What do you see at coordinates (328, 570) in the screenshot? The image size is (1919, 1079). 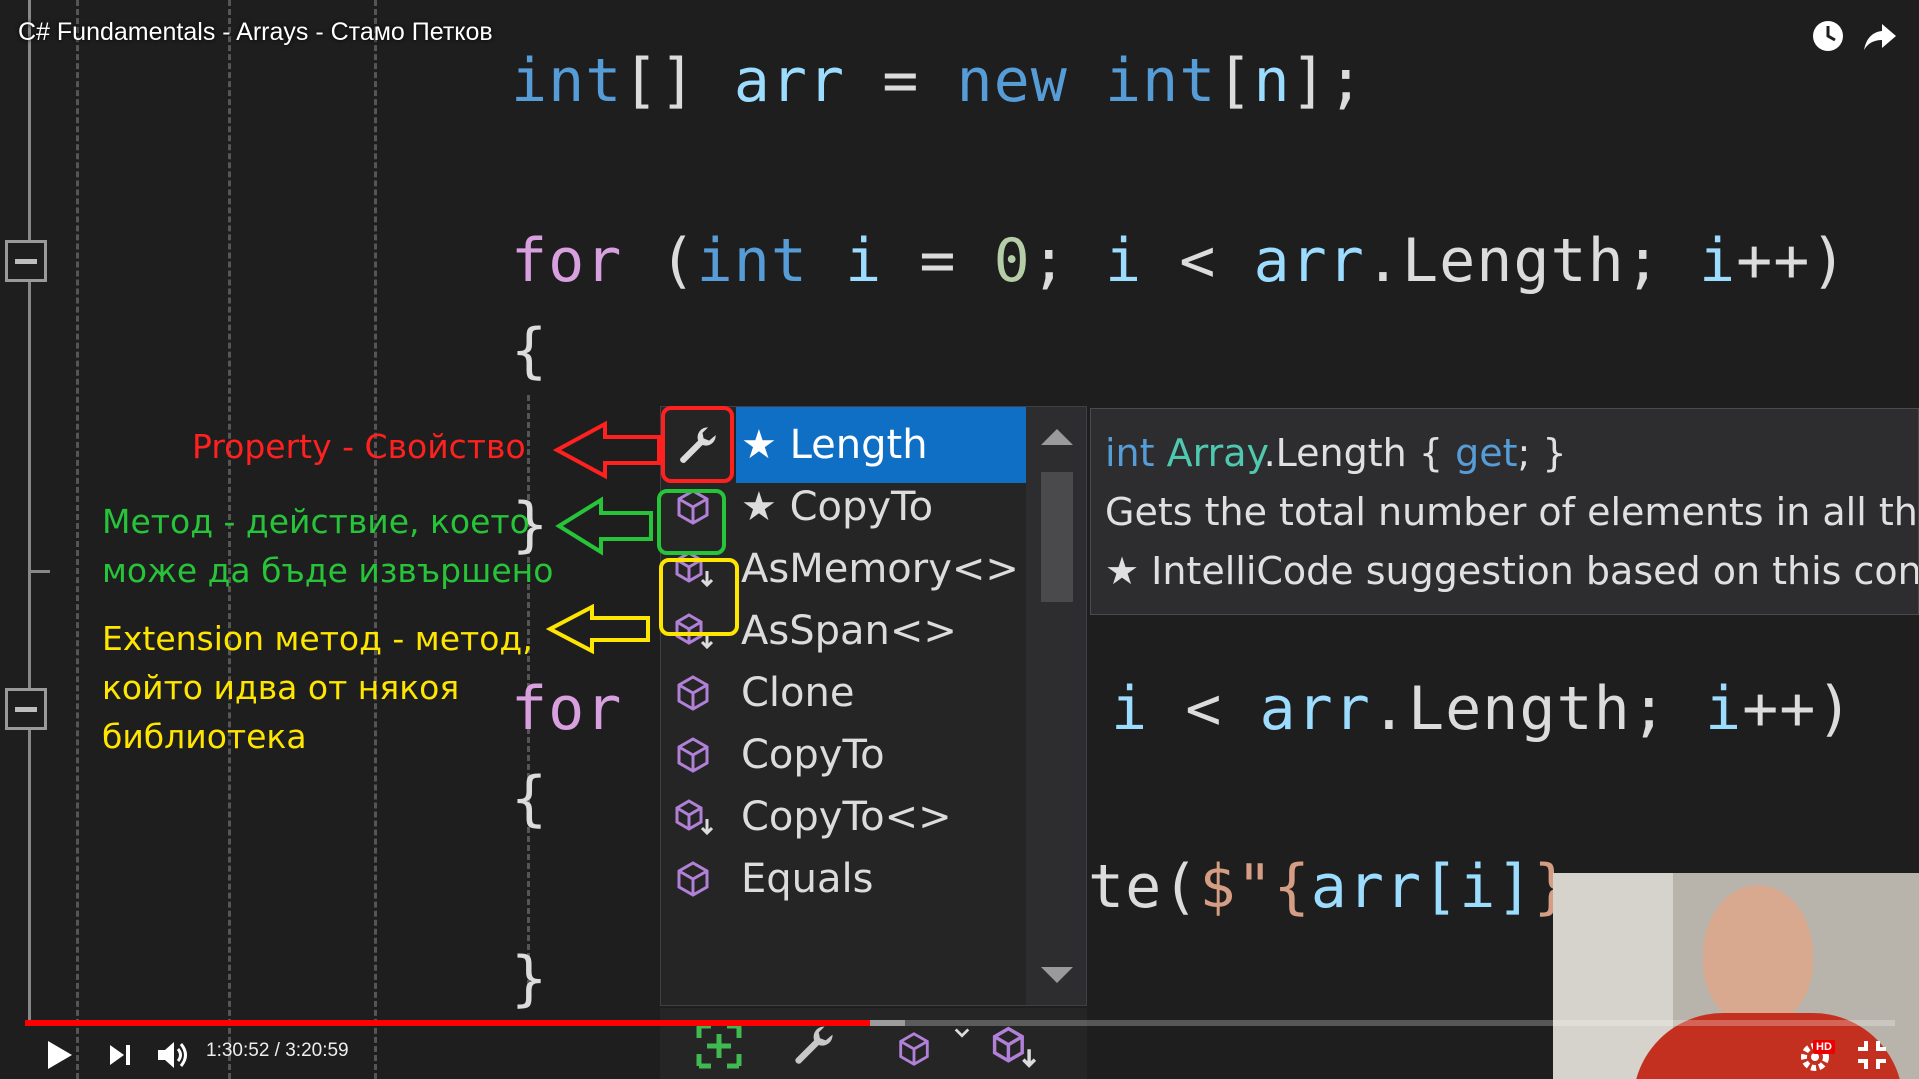 I see `annotation-method-line2: може да бъде извършено` at bounding box center [328, 570].